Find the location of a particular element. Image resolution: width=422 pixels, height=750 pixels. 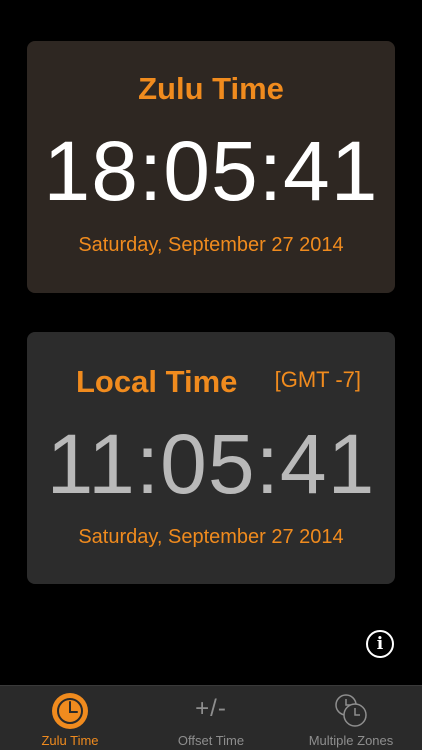

plus-minus-icon: +/- is located at coordinates (211, 708).